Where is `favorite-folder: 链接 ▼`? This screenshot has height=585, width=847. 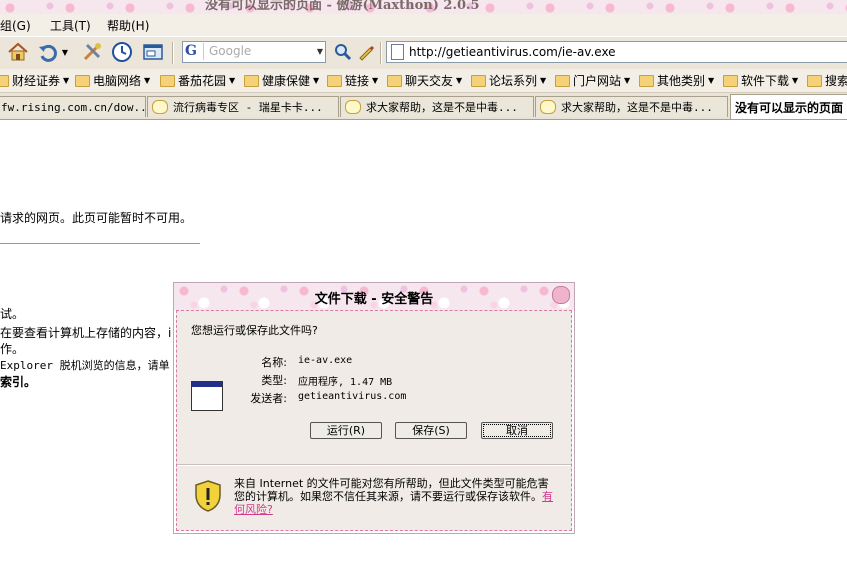 favorite-folder: 链接 ▼ is located at coordinates (352, 80).